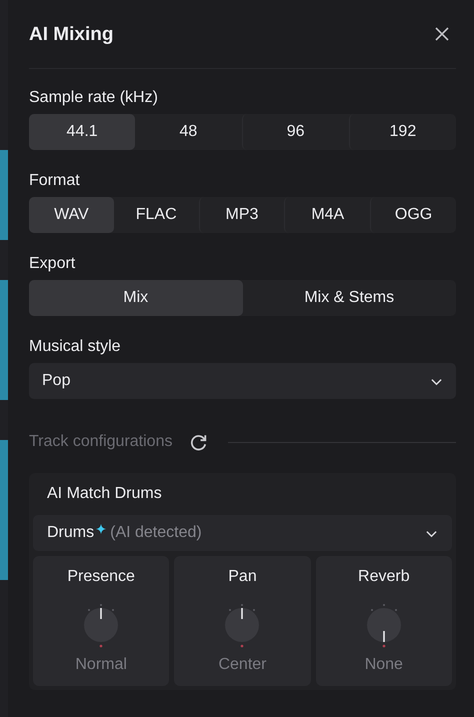 The image size is (474, 717). What do you see at coordinates (295, 132) in the screenshot?
I see `segment-option: 96` at bounding box center [295, 132].